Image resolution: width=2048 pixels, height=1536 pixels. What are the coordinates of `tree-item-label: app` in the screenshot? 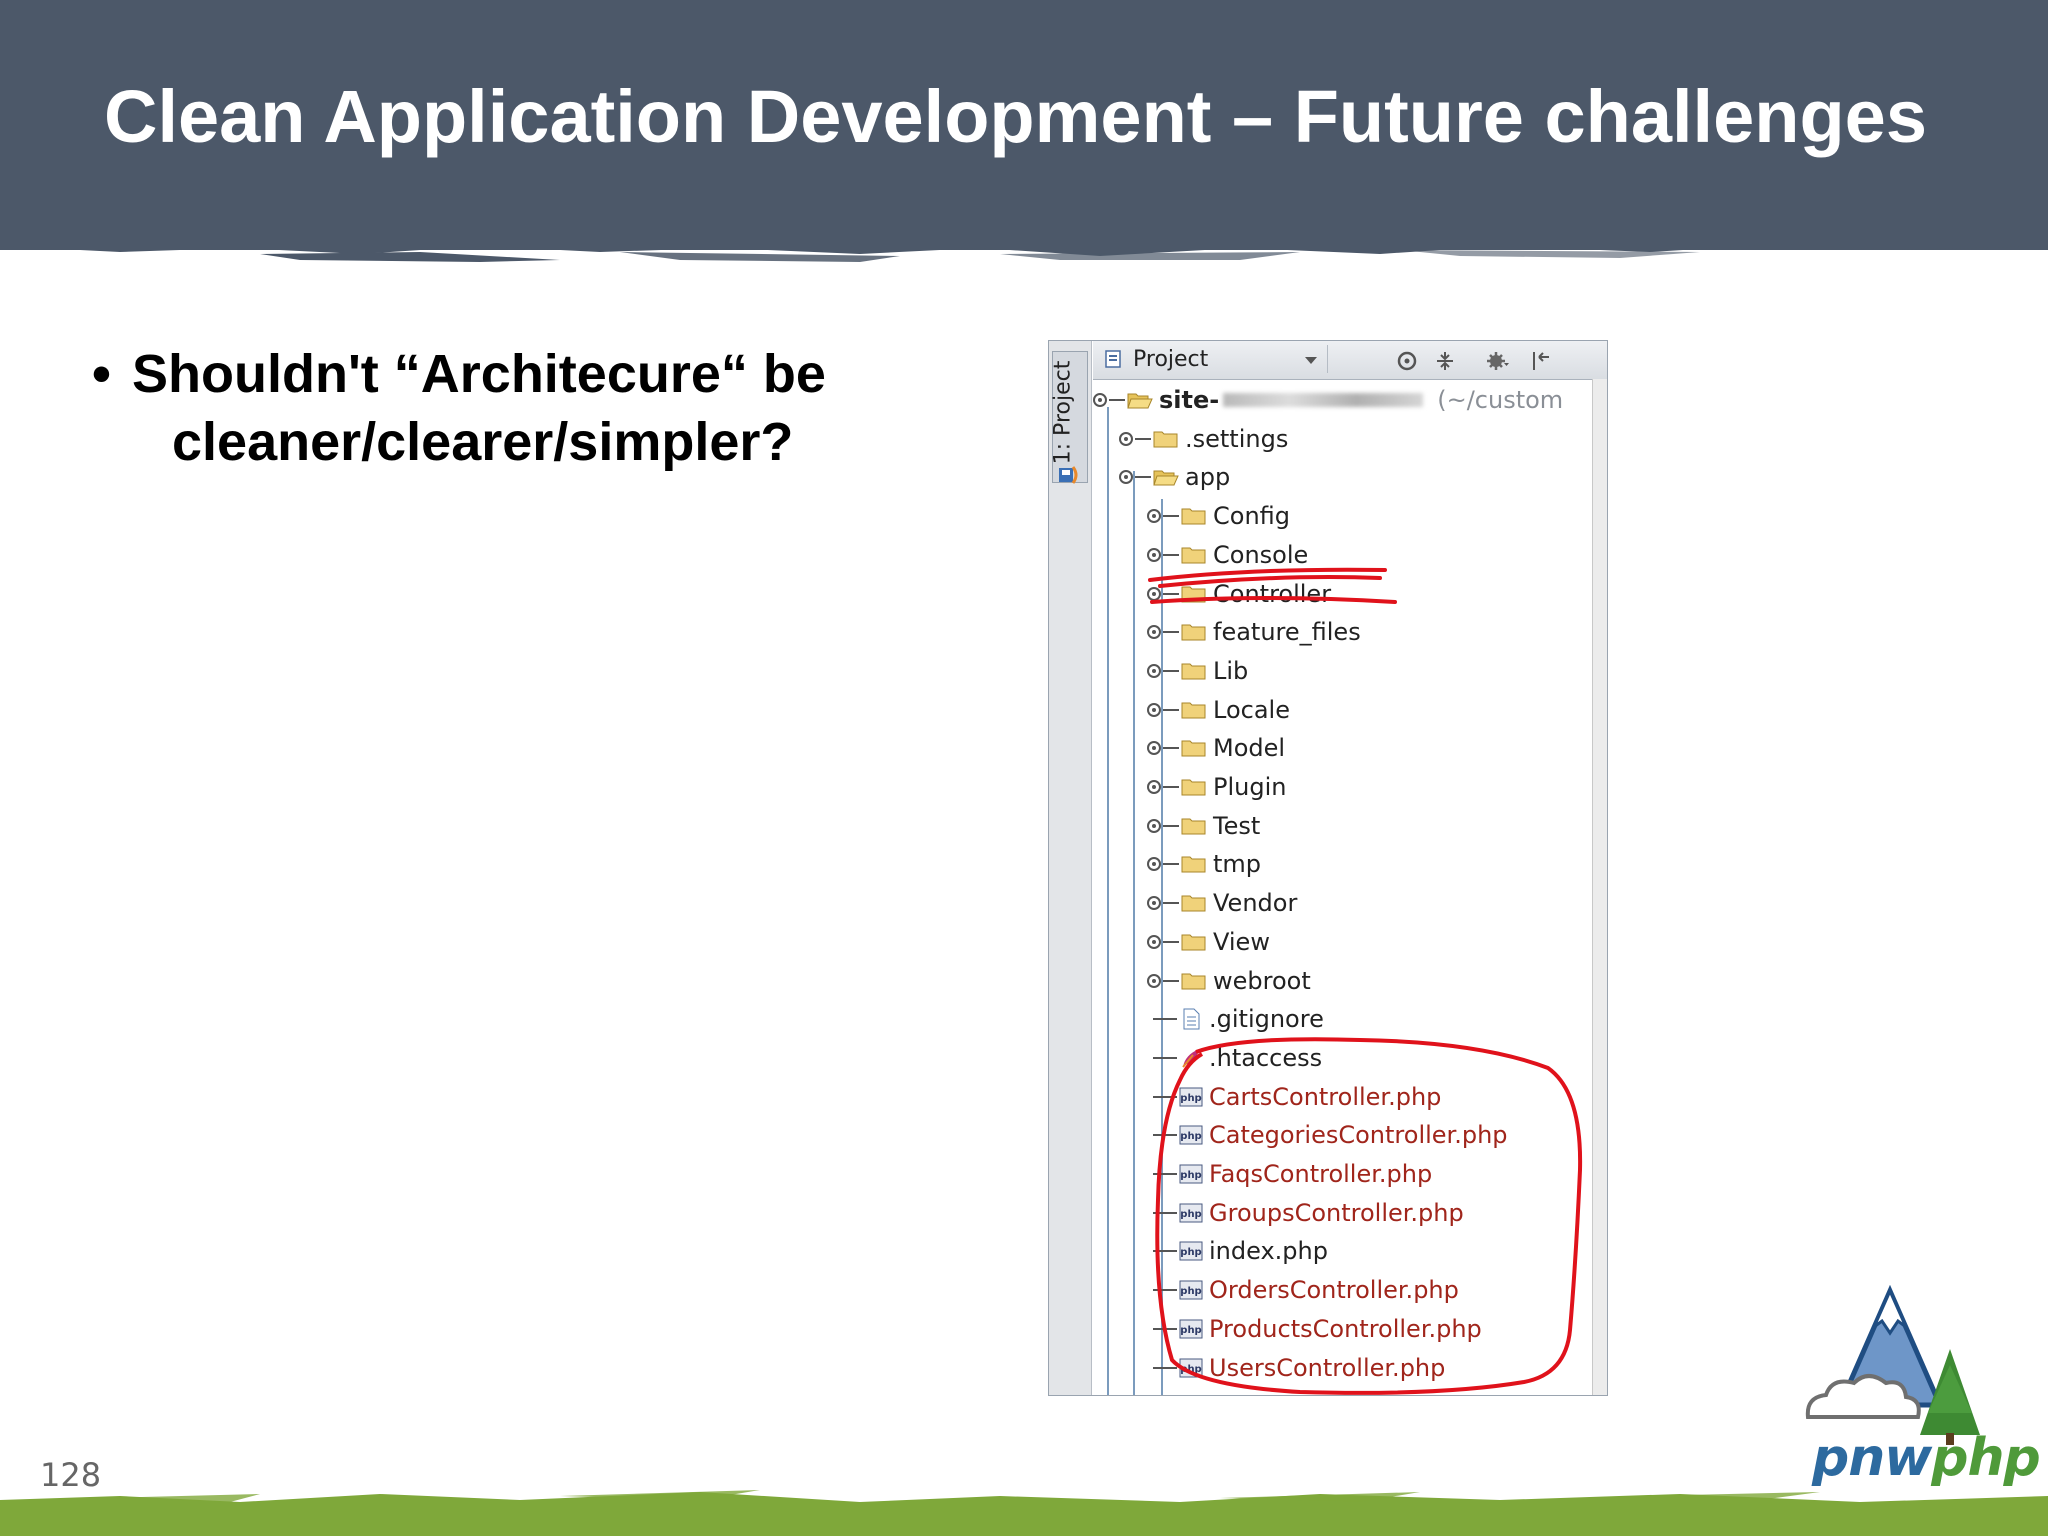 It's located at (1208, 477).